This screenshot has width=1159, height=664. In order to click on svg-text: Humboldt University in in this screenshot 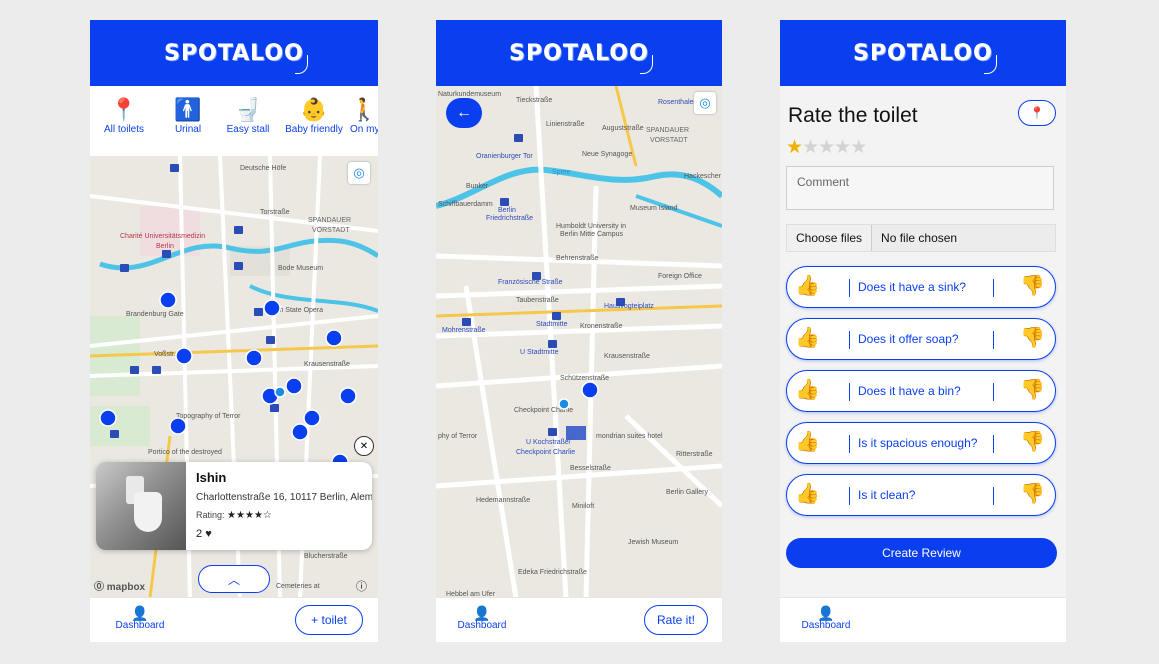, I will do `click(591, 226)`.